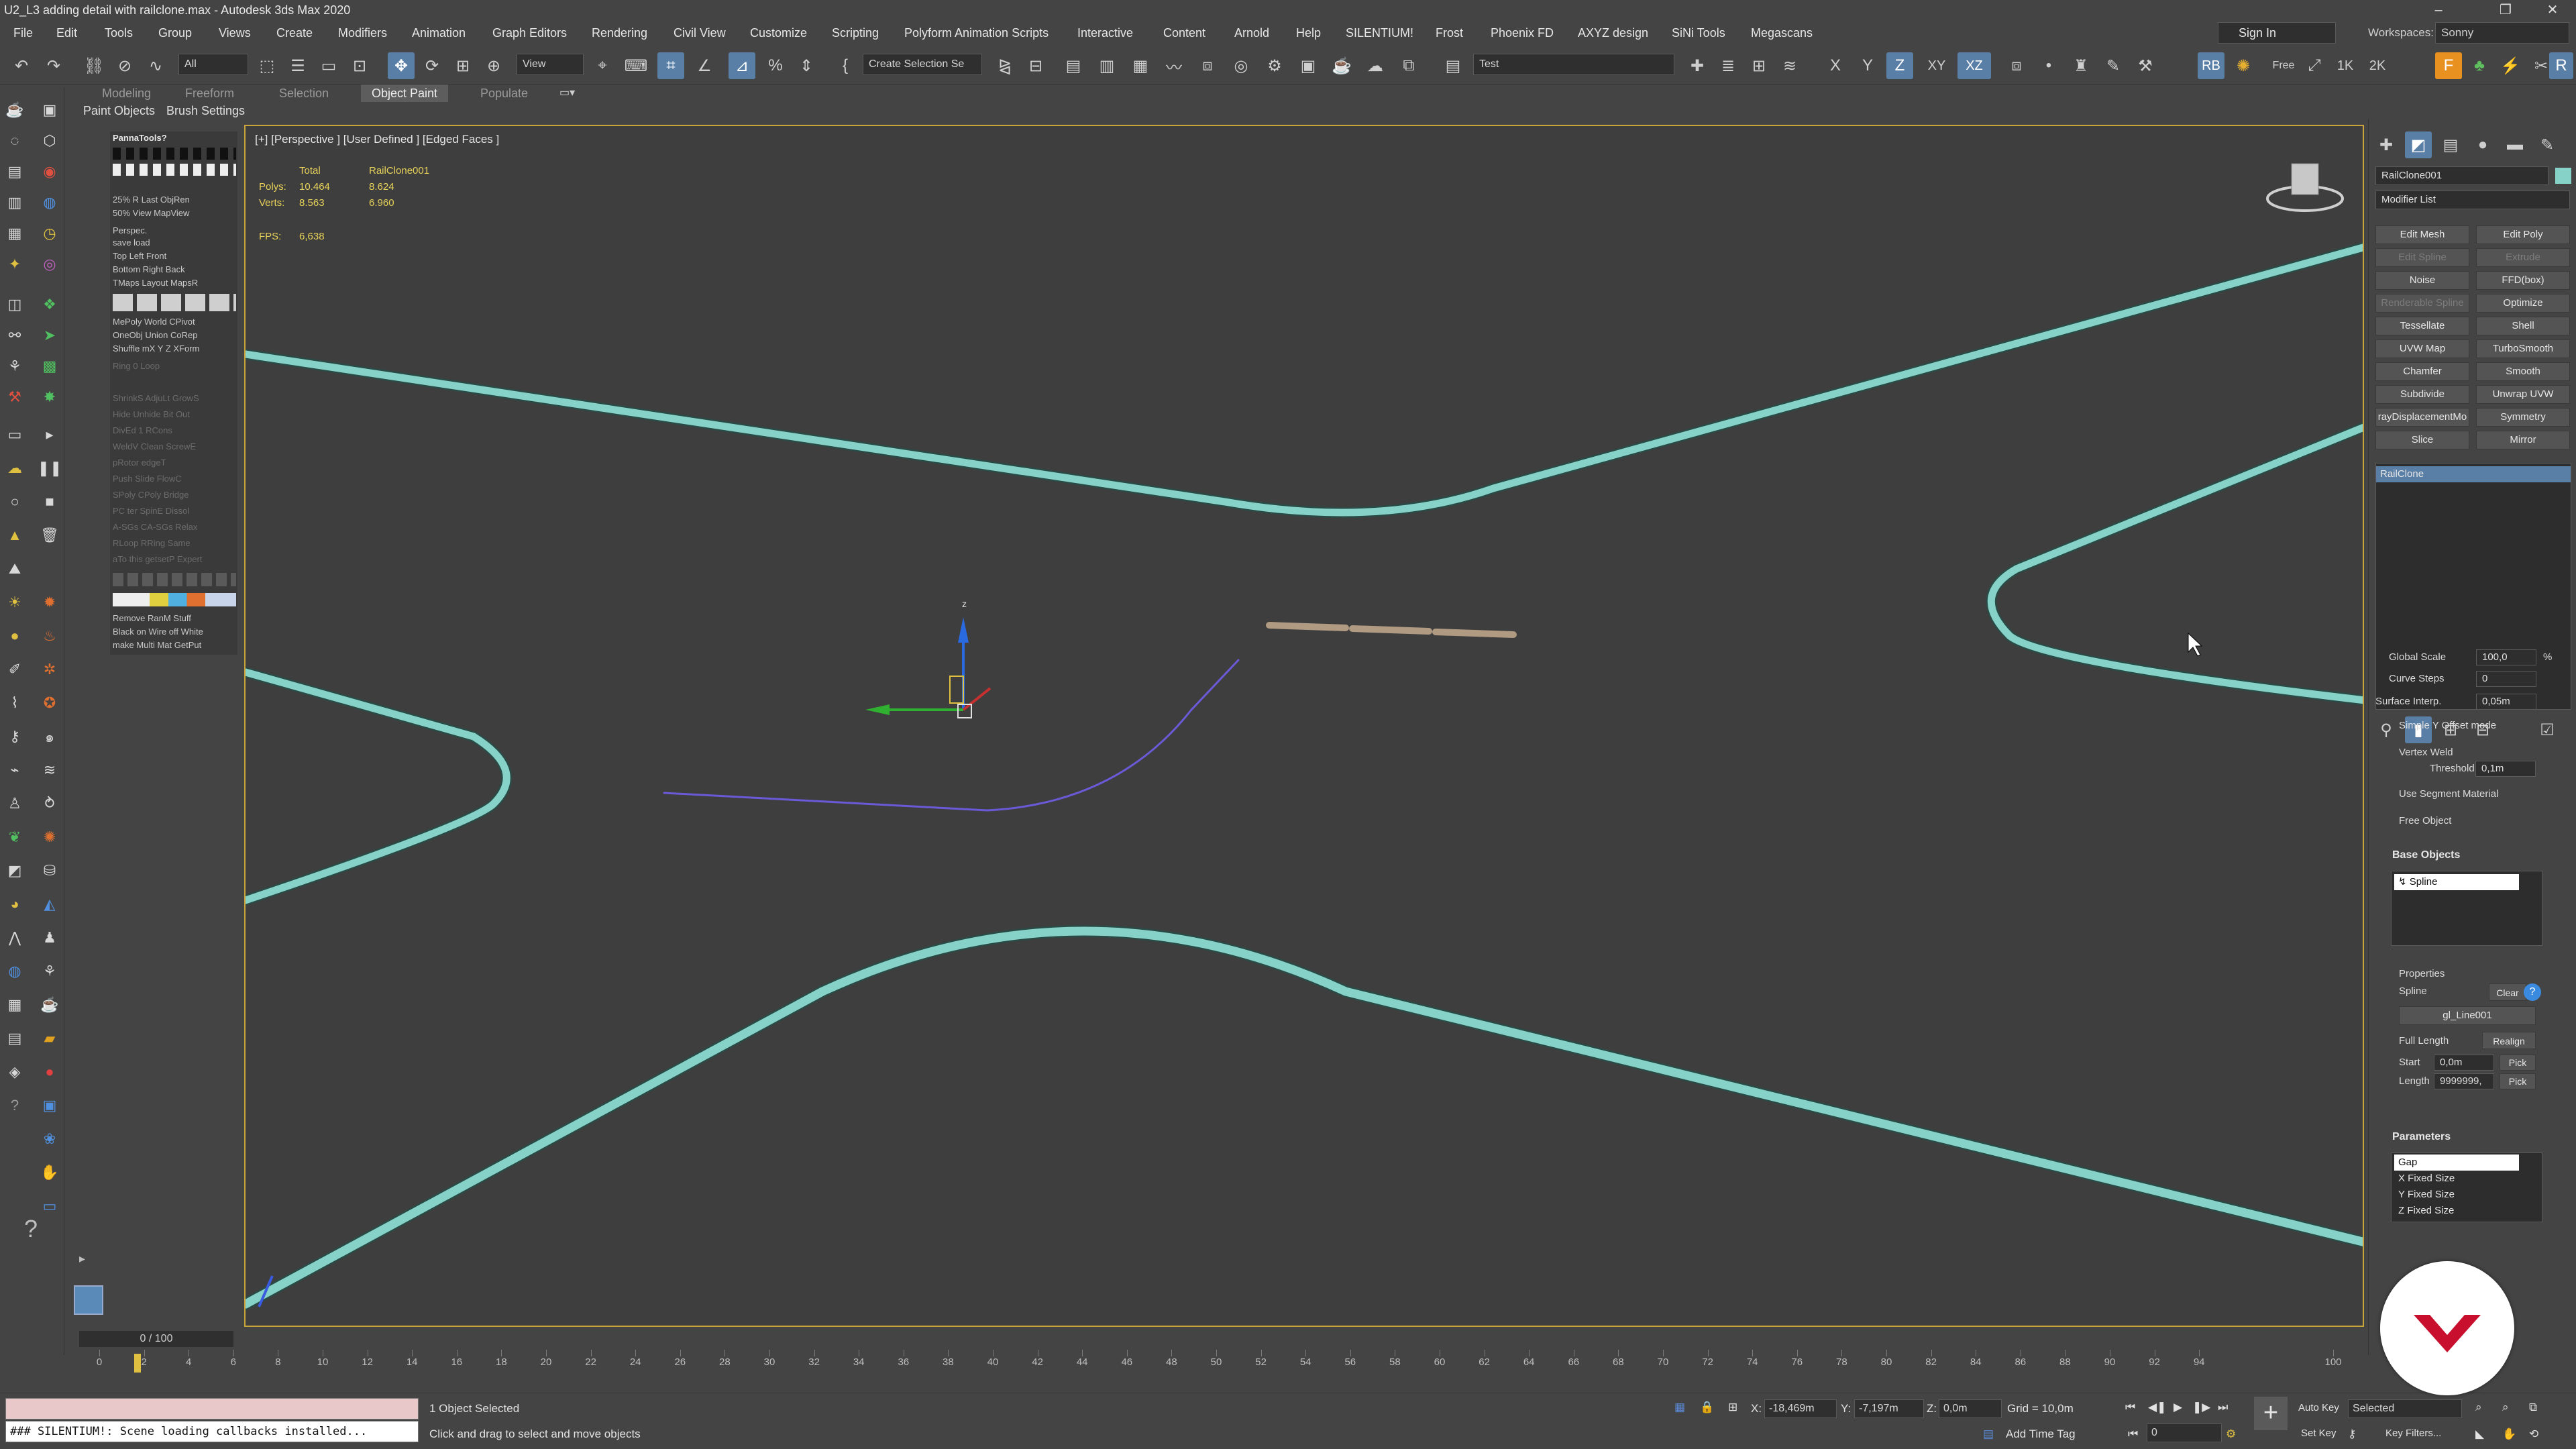 This screenshot has height=1449, width=2576. What do you see at coordinates (297, 65) in the screenshot?
I see `select-by-name-icon: ☰` at bounding box center [297, 65].